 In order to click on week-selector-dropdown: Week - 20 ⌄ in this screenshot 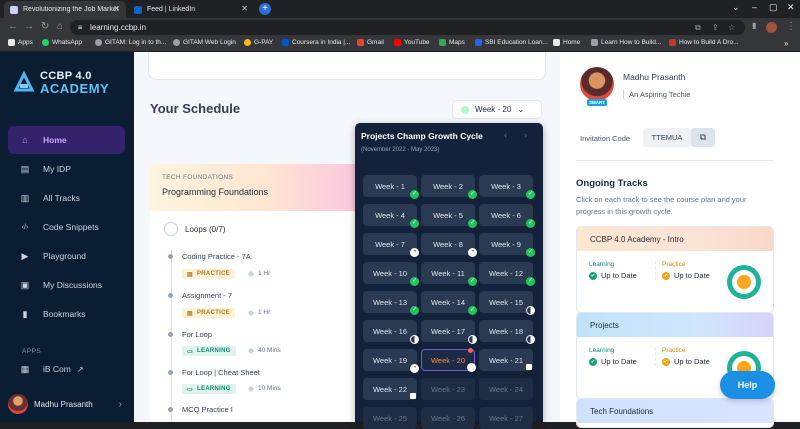, I will do `click(497, 109)`.